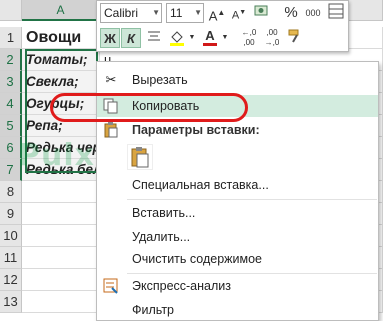 This screenshot has height=321, width=383. What do you see at coordinates (11, 192) in the screenshot?
I see `row-header: 8` at bounding box center [11, 192].